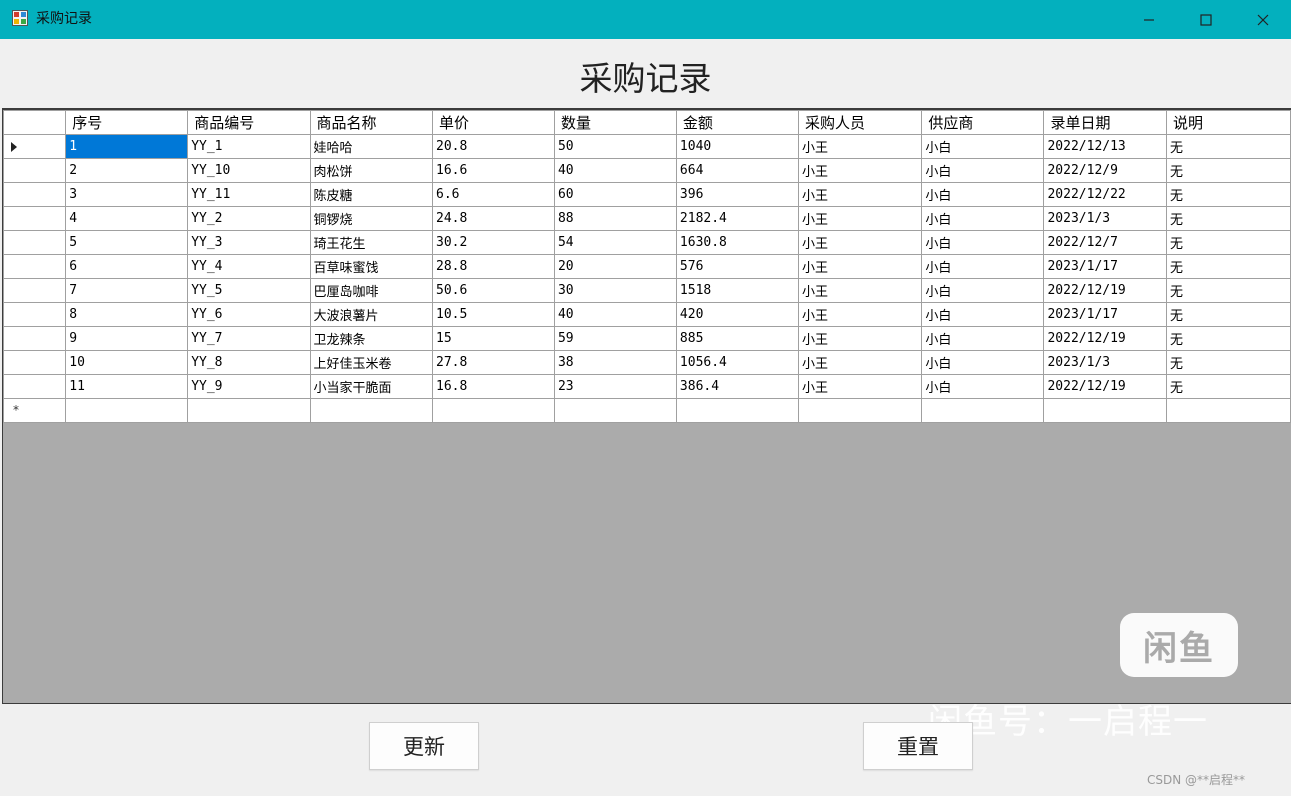 The height and width of the screenshot is (796, 1291). What do you see at coordinates (249, 314) in the screenshot?
I see `table-cell: YY_6` at bounding box center [249, 314].